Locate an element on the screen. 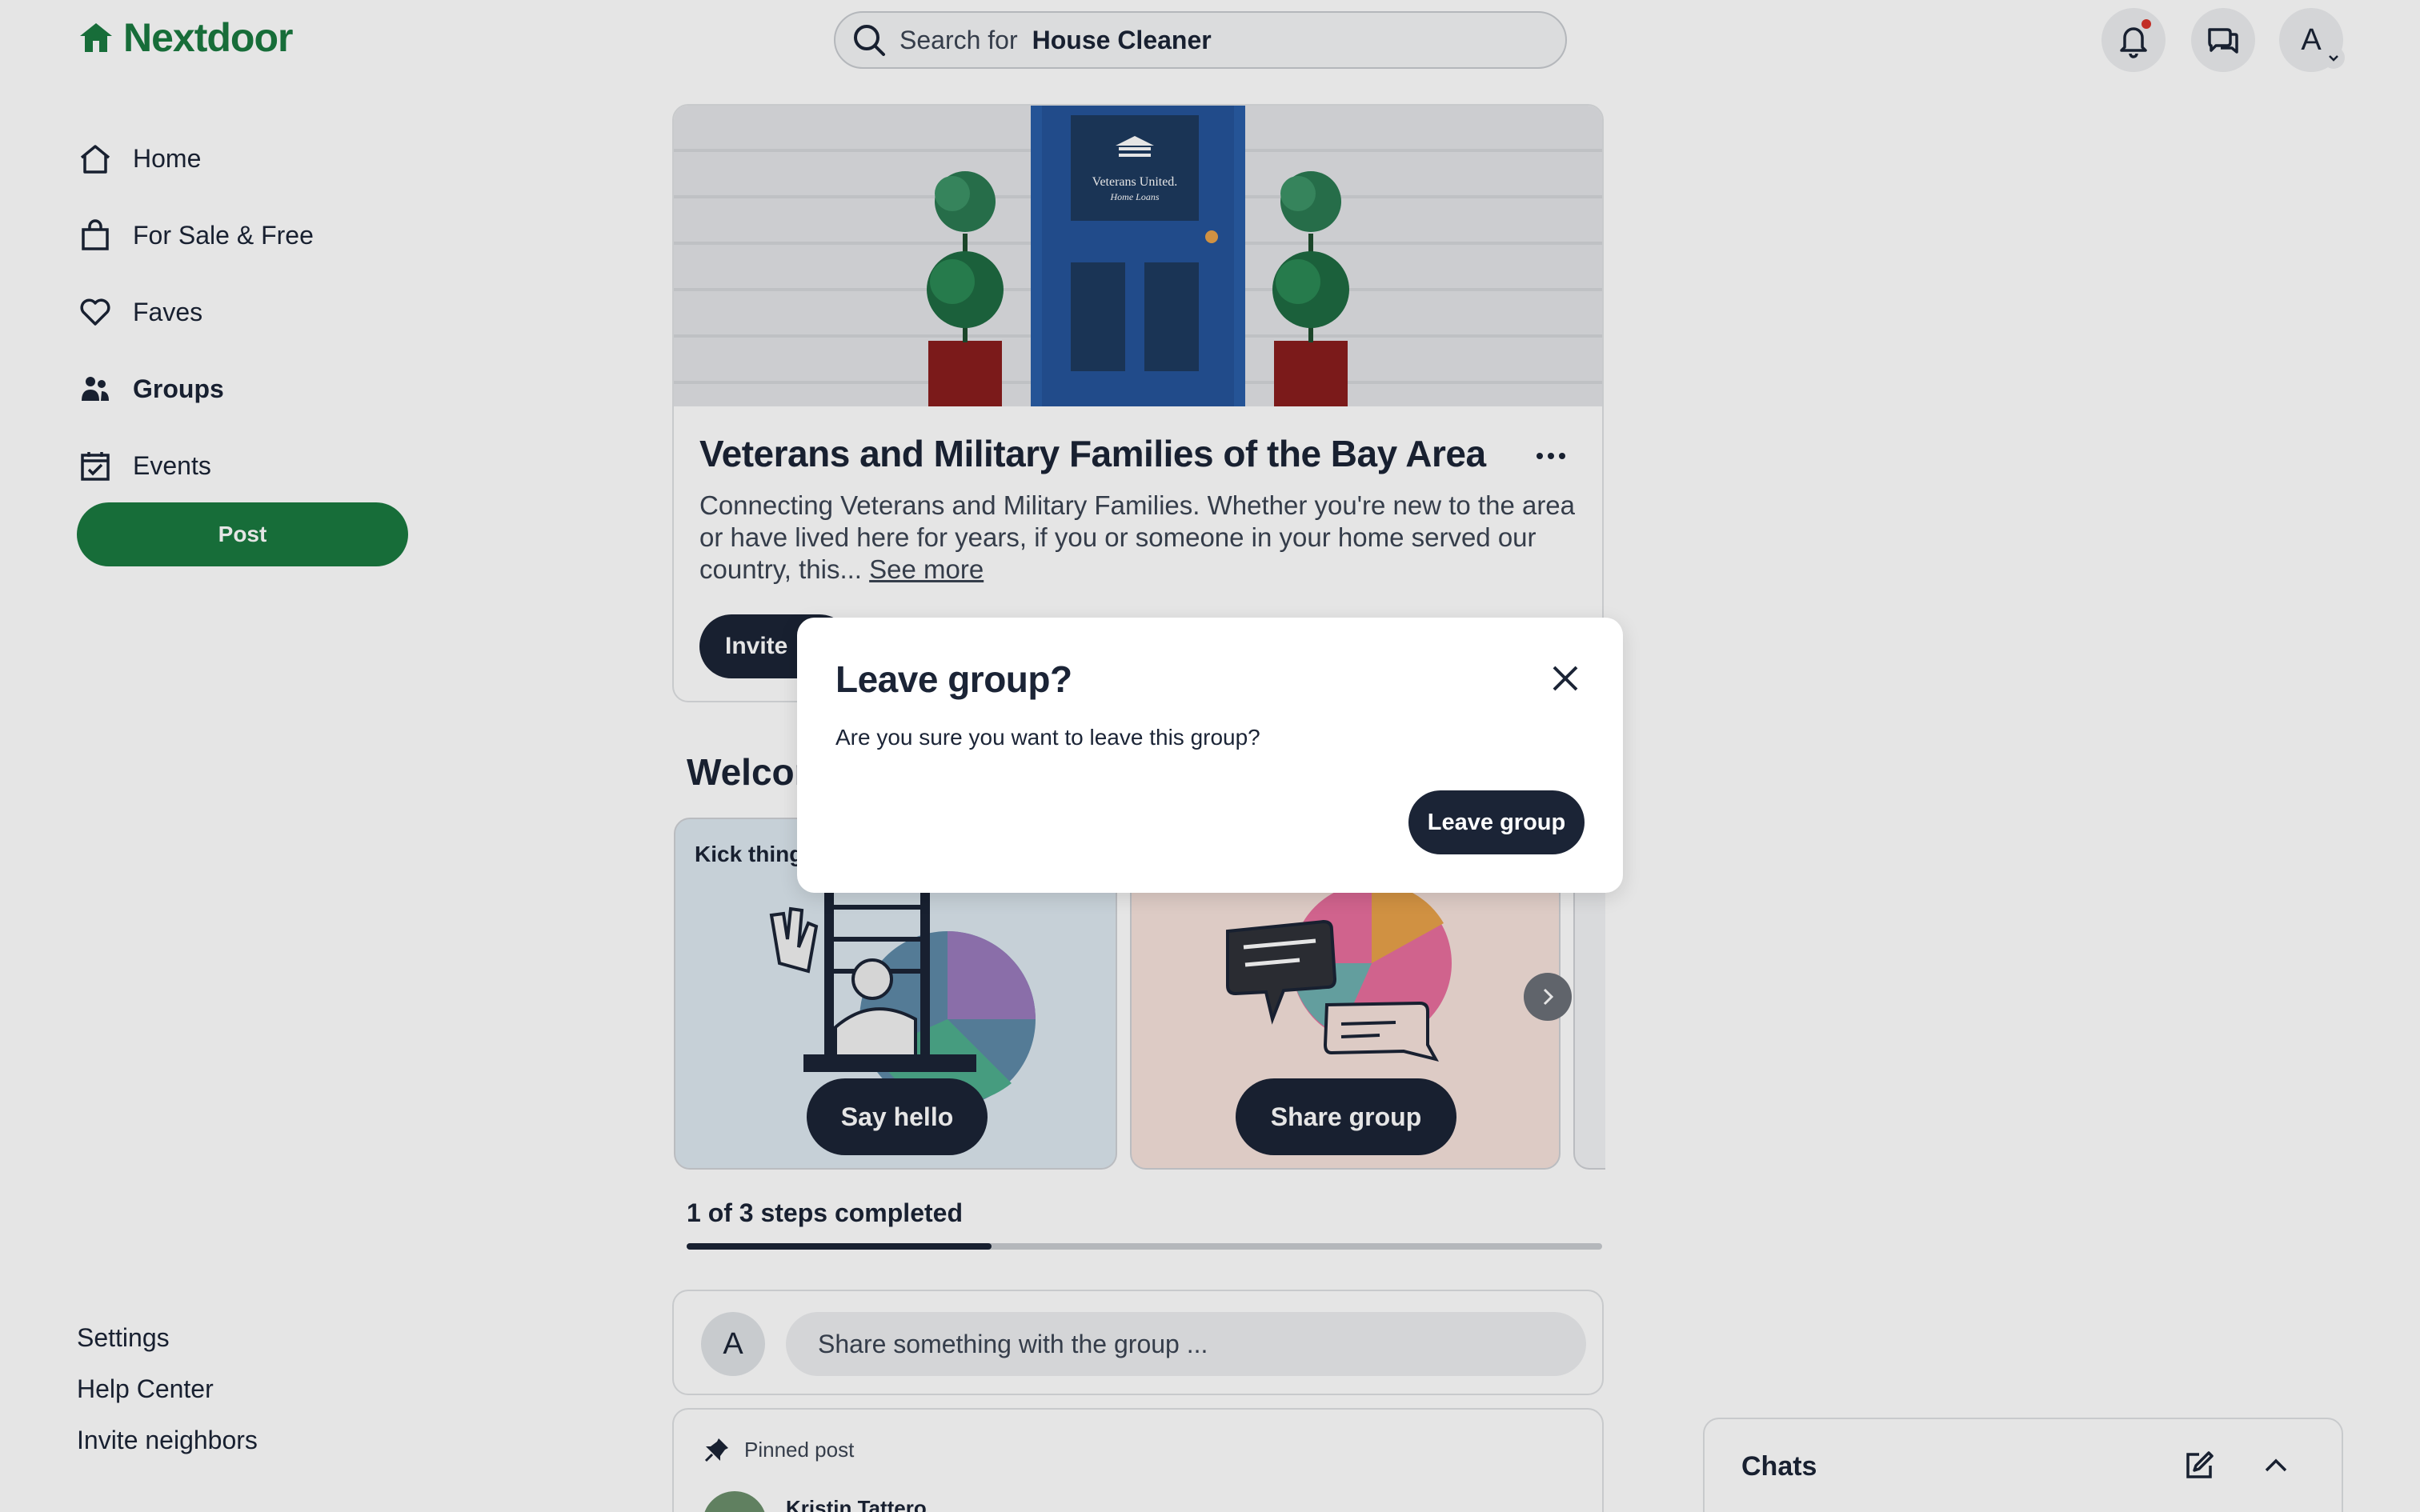 The width and height of the screenshot is (2420, 1512). close-icon is located at coordinates (1565, 678).